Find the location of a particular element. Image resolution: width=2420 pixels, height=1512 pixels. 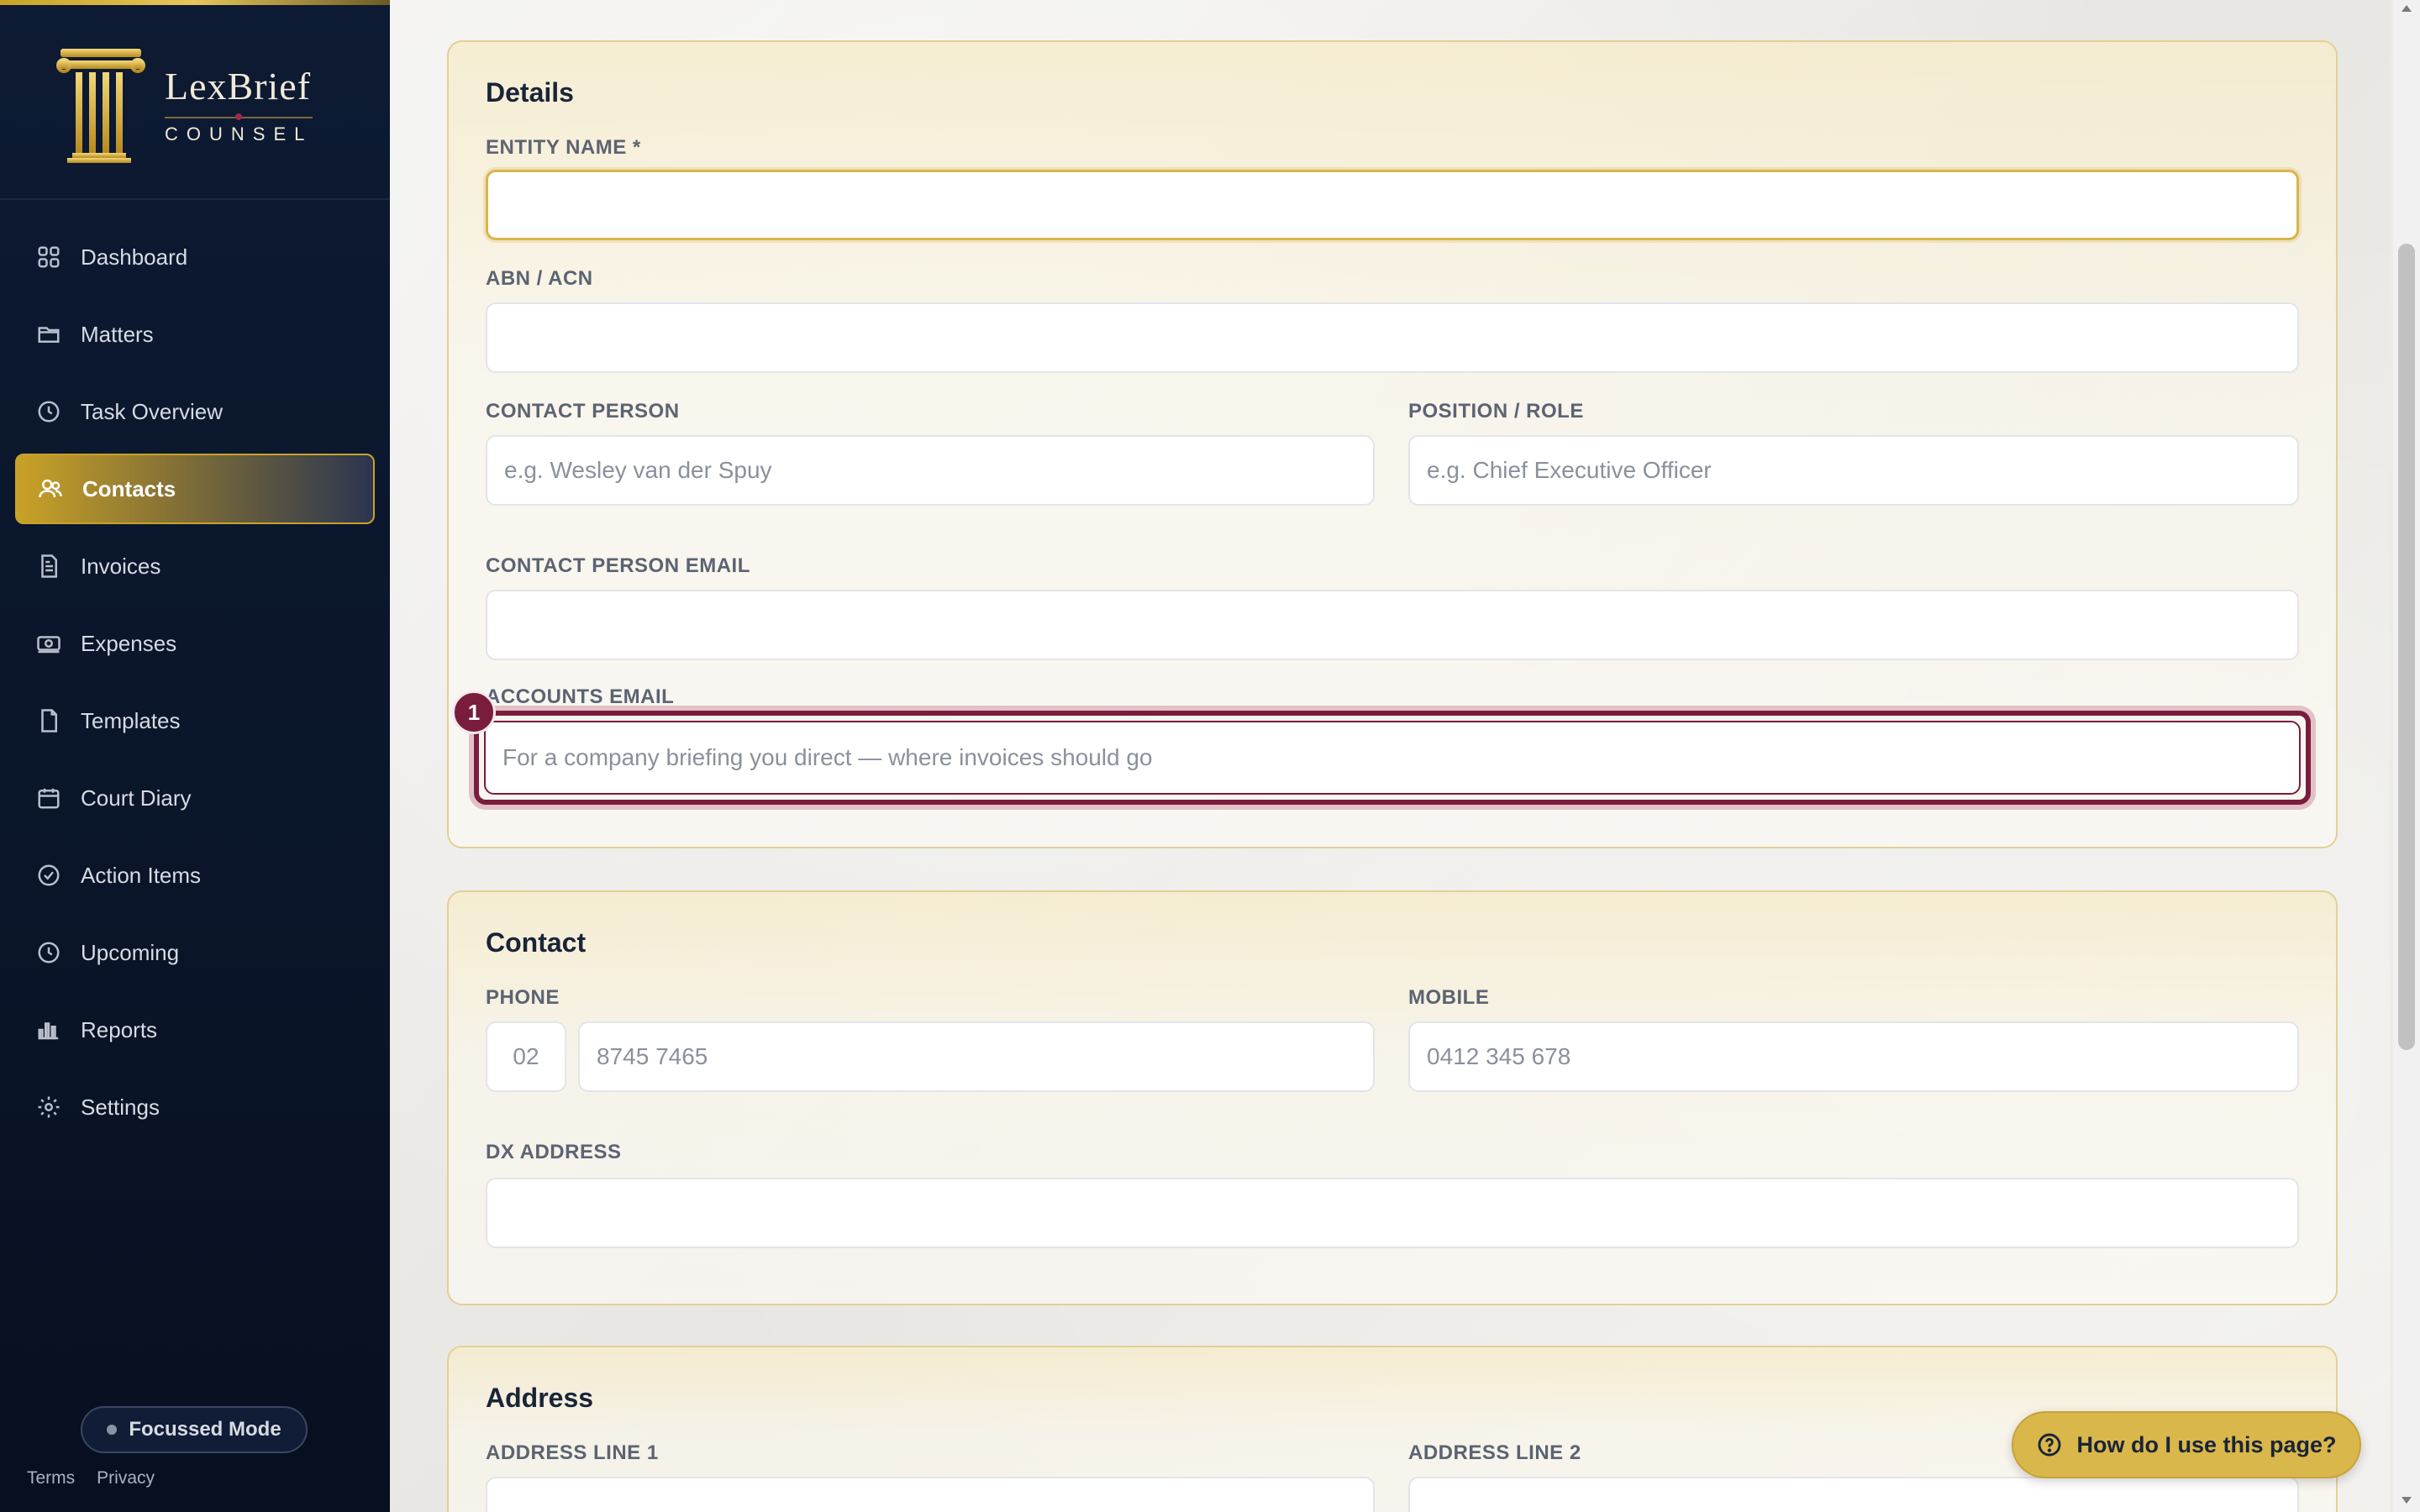

step-badge: 1 is located at coordinates (474, 712).